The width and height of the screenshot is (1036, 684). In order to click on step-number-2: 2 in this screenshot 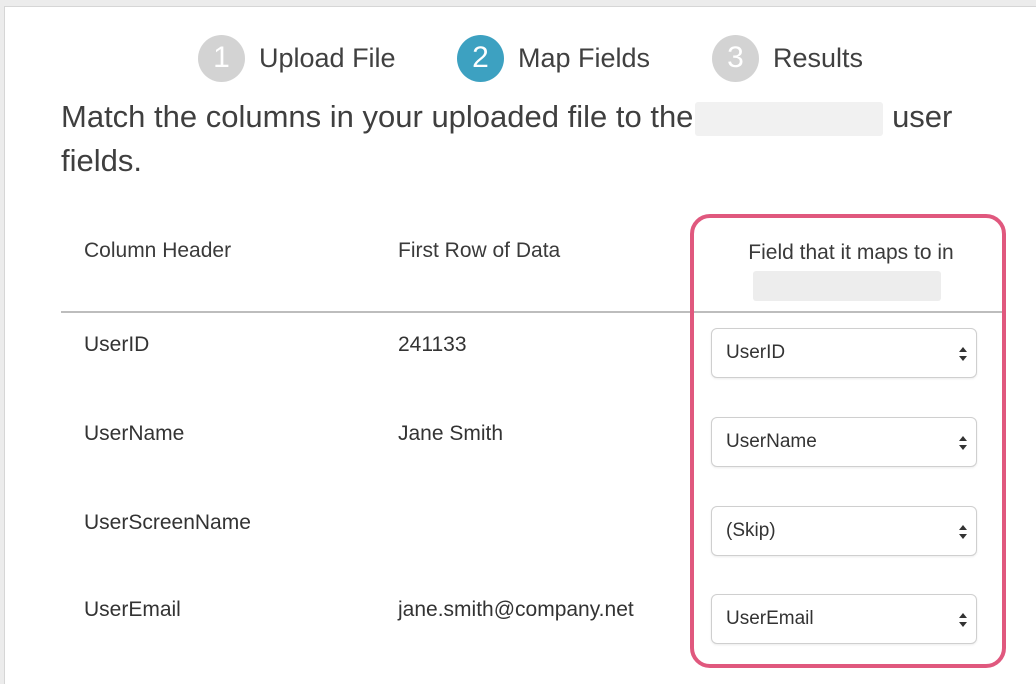, I will do `click(480, 58)`.